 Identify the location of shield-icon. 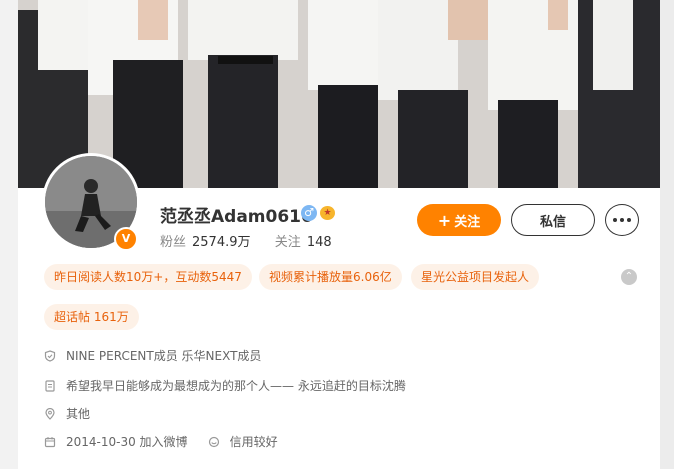
(50, 355).